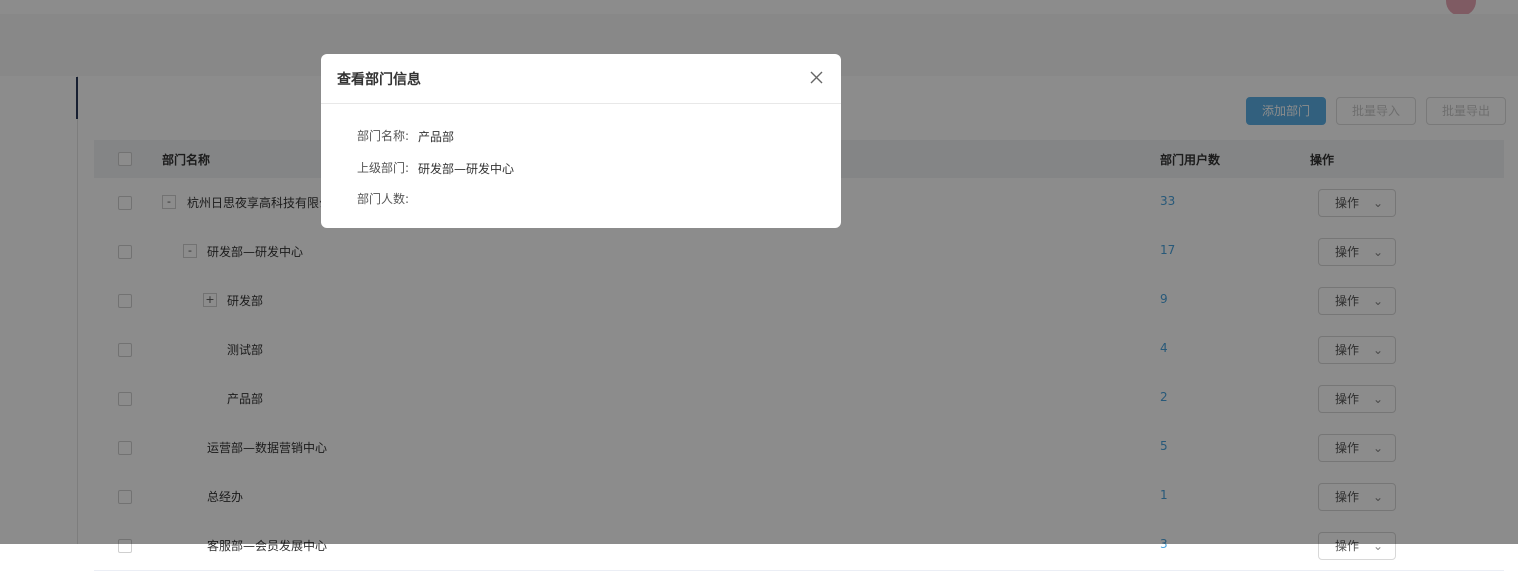 This screenshot has width=1518, height=571. What do you see at coordinates (581, 141) in the screenshot?
I see `department-info-dialog: 查看部门信息 部门名称: 产品部 上级部门: 研发部—研发中心 部门人数:` at bounding box center [581, 141].